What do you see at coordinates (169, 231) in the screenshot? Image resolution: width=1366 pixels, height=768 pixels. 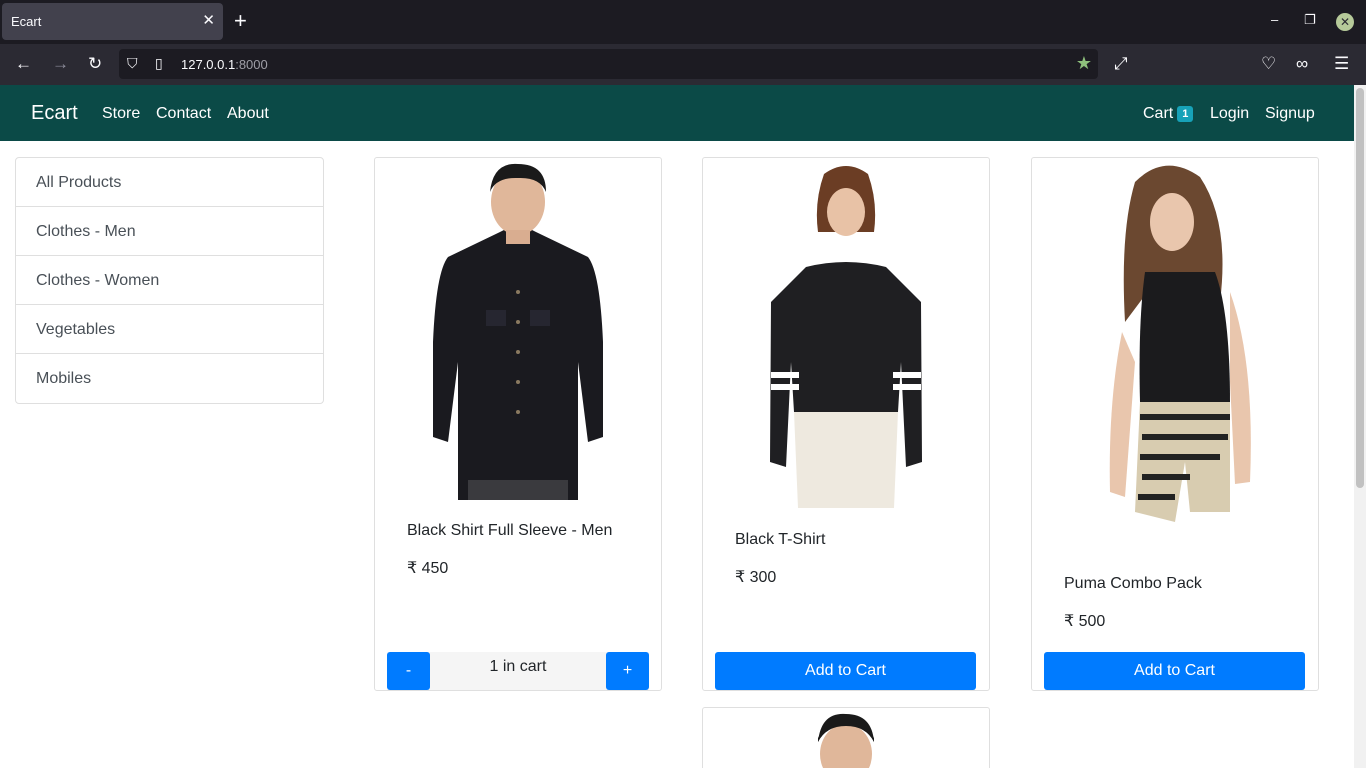 I see `sidebar-item-clothes-men: Clothes - Men` at bounding box center [169, 231].